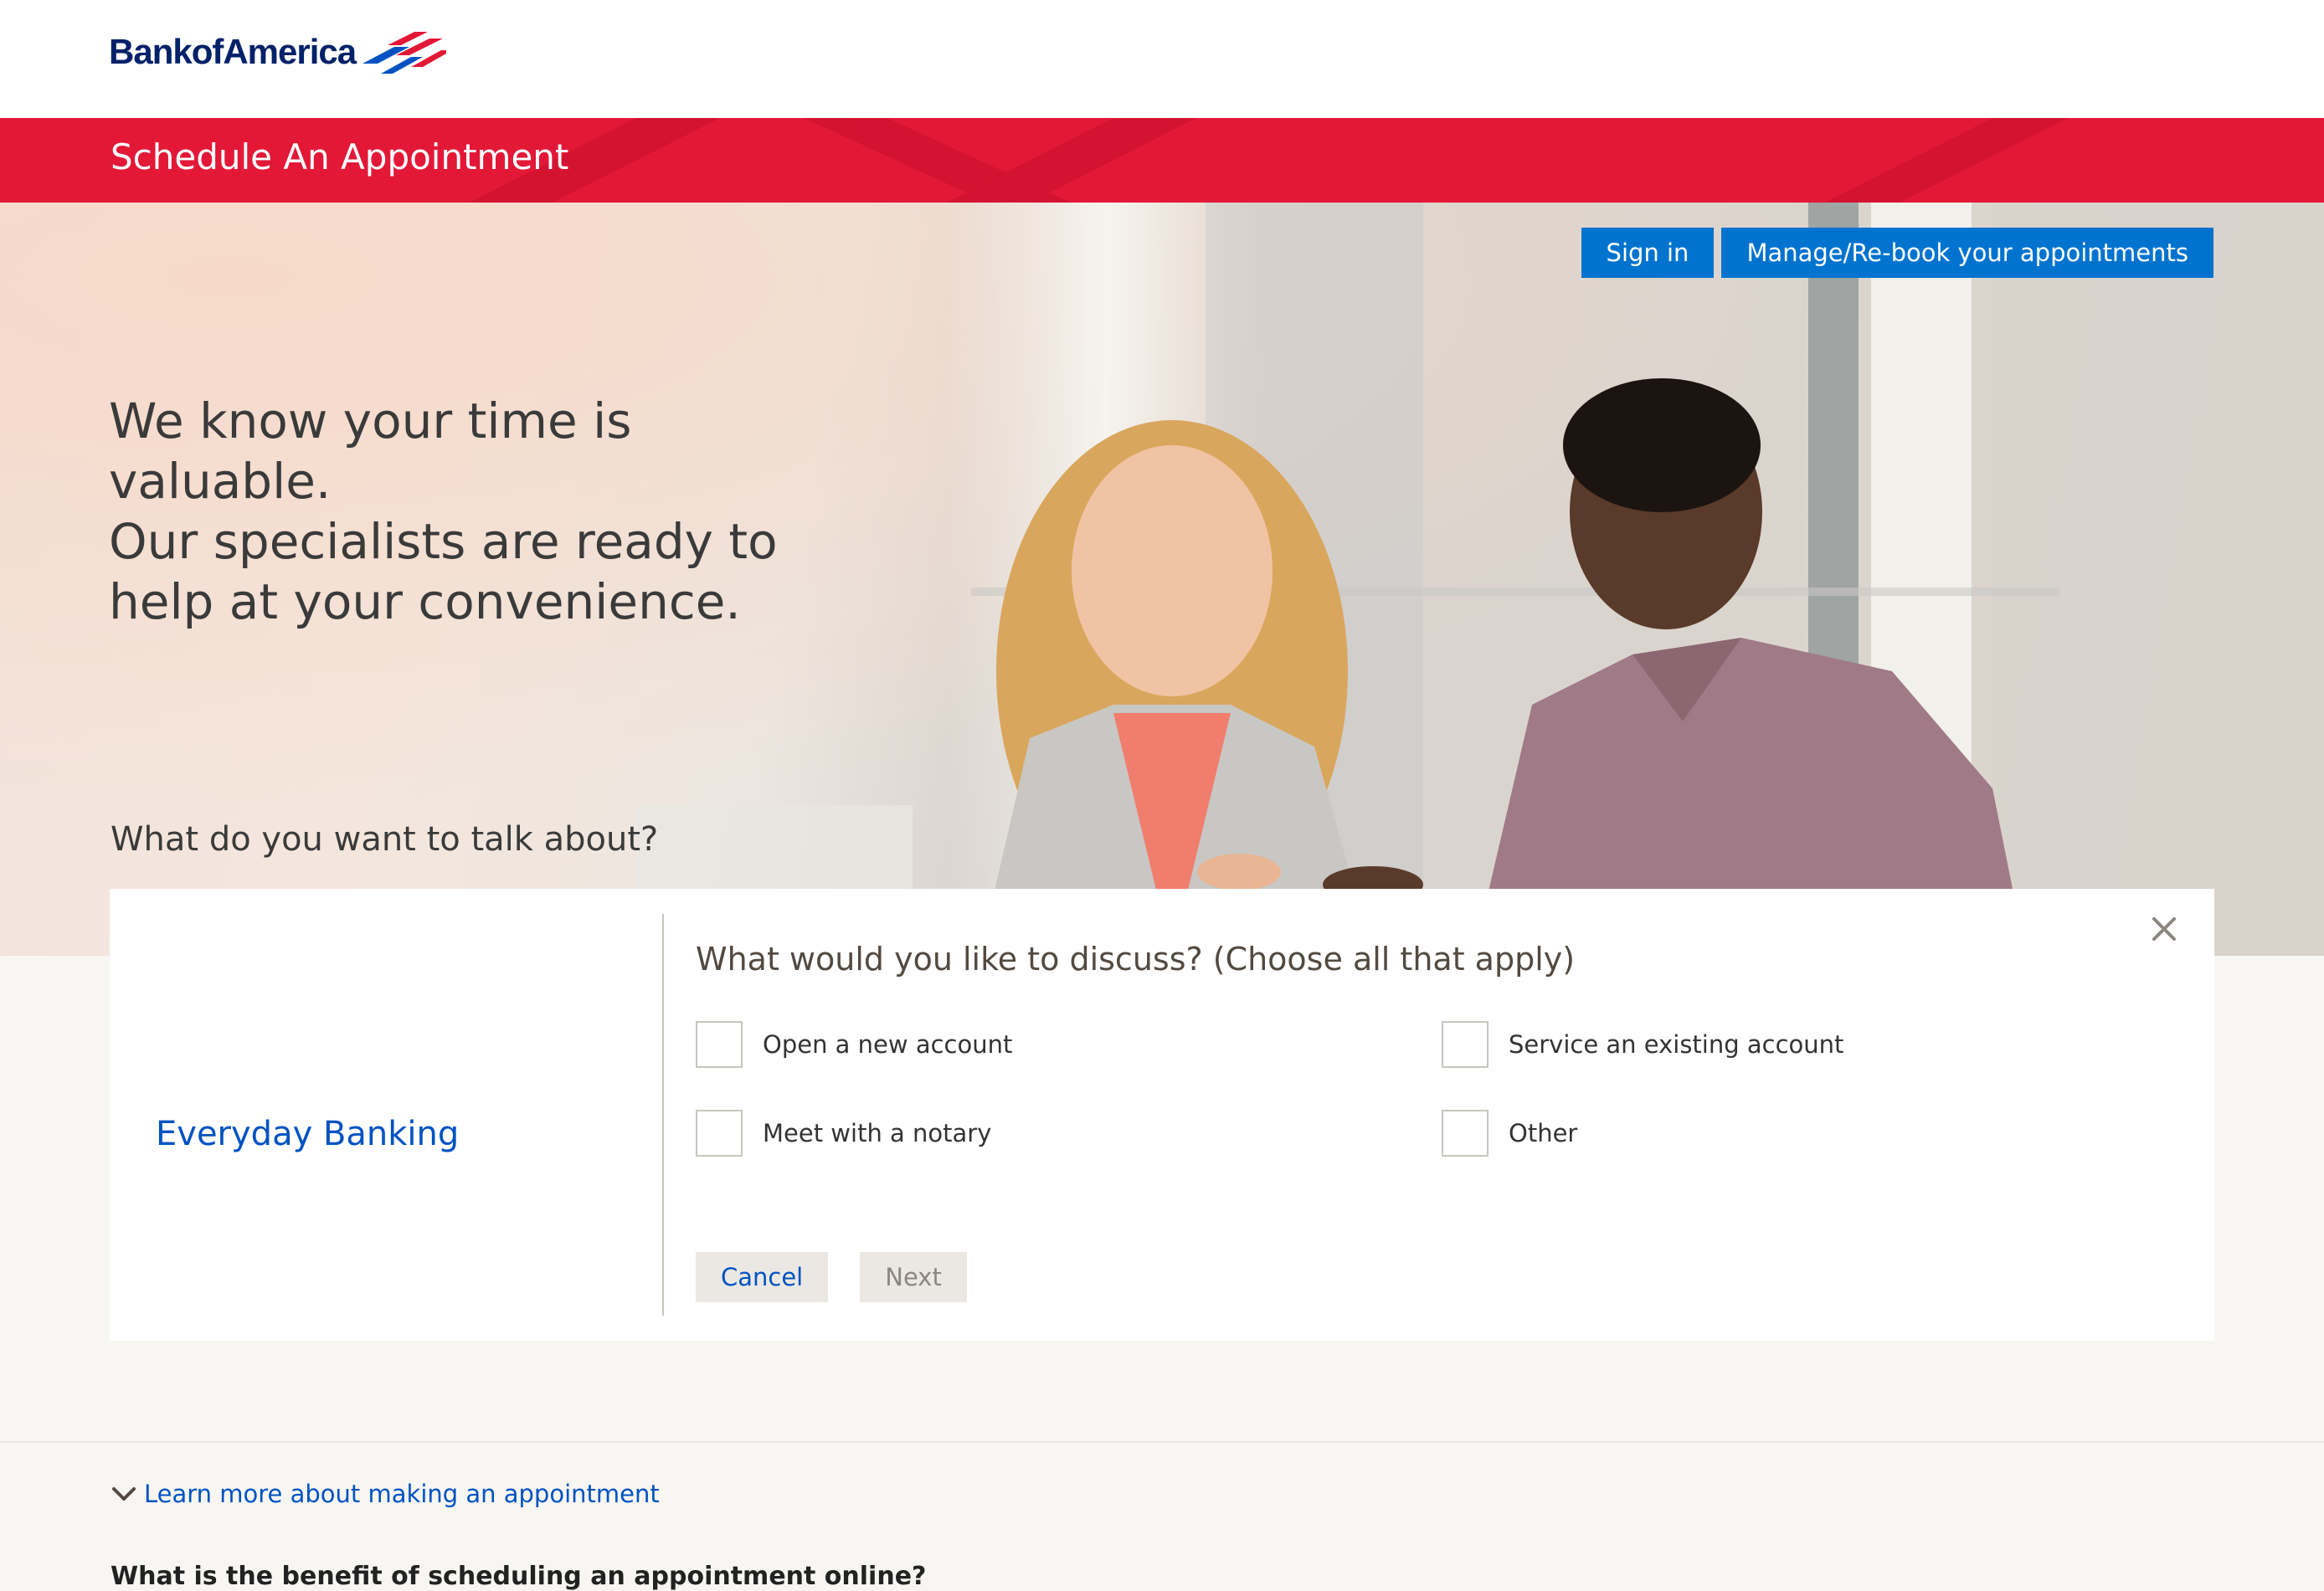  I want to click on panel-actions: Cancel Next, so click(832, 1277).